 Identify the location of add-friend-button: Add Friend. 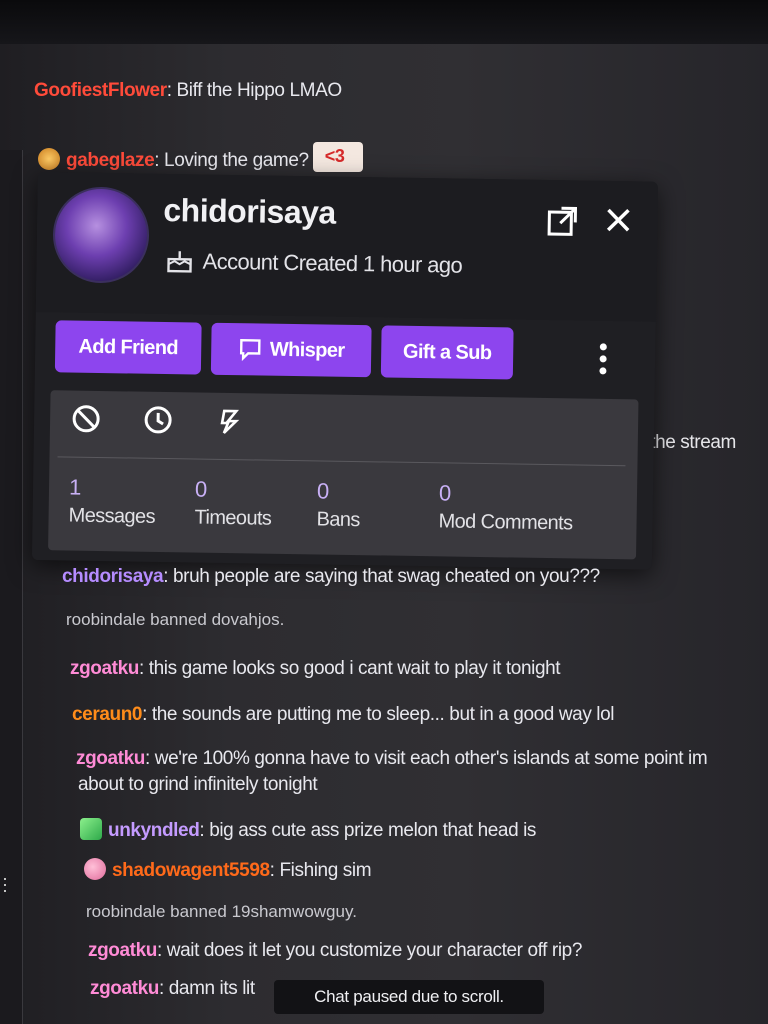
(128, 347).